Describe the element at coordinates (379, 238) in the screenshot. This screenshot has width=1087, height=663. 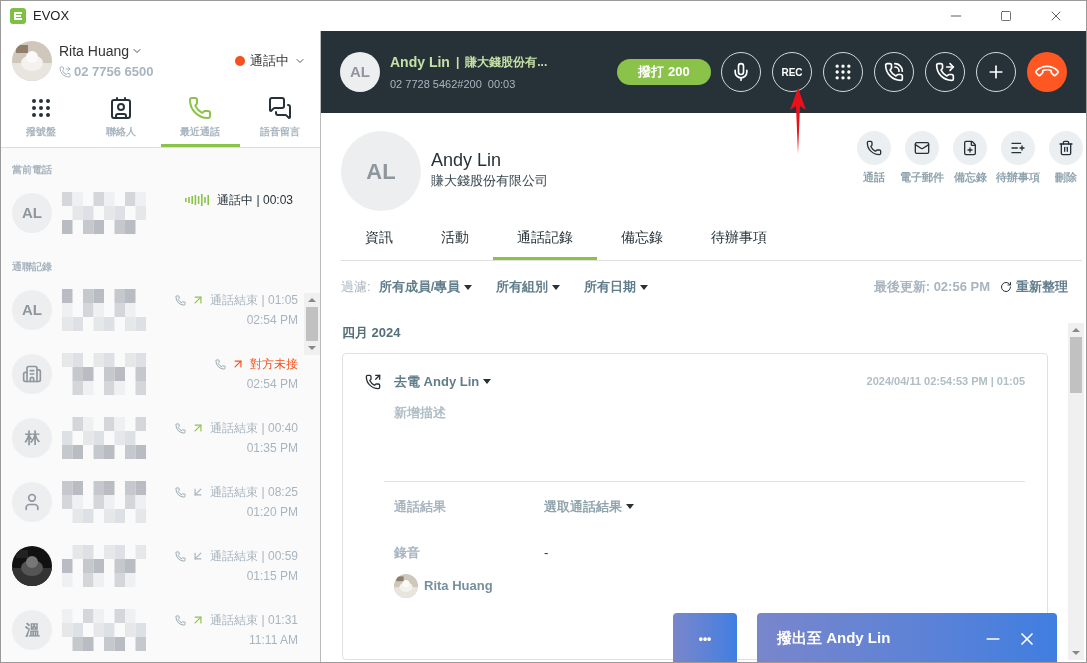
I see `tab: 資訊` at that location.